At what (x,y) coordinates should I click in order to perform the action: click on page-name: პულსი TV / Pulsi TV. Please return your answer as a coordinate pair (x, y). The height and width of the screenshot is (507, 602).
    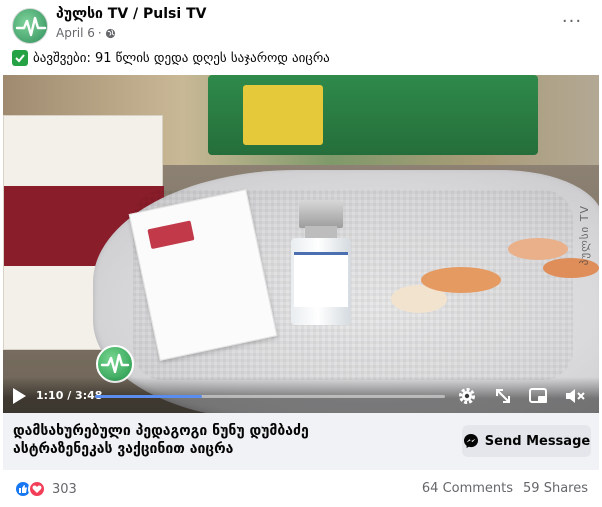
    Looking at the image, I should click on (131, 14).